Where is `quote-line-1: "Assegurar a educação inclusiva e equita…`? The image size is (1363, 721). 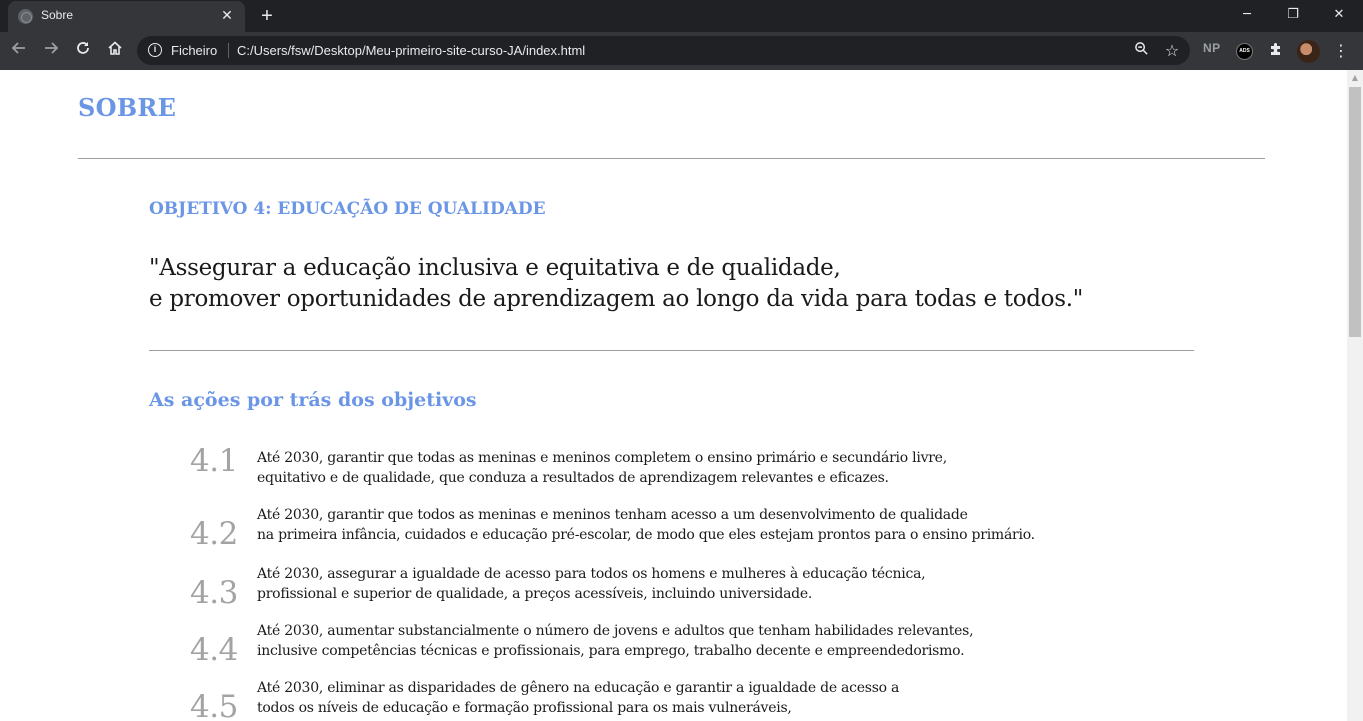 quote-line-1: "Assegurar a educação inclusiva e equita… is located at coordinates (495, 268).